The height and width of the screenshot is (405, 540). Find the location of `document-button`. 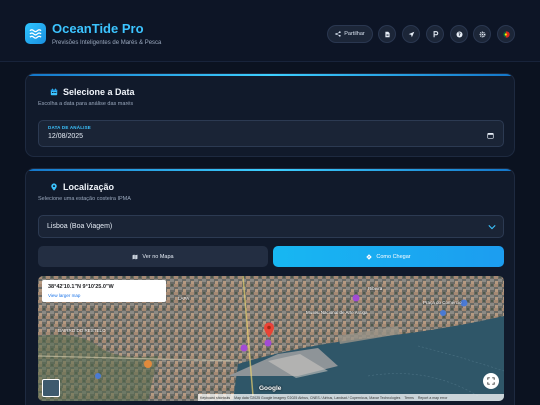

document-button is located at coordinates (387, 34).